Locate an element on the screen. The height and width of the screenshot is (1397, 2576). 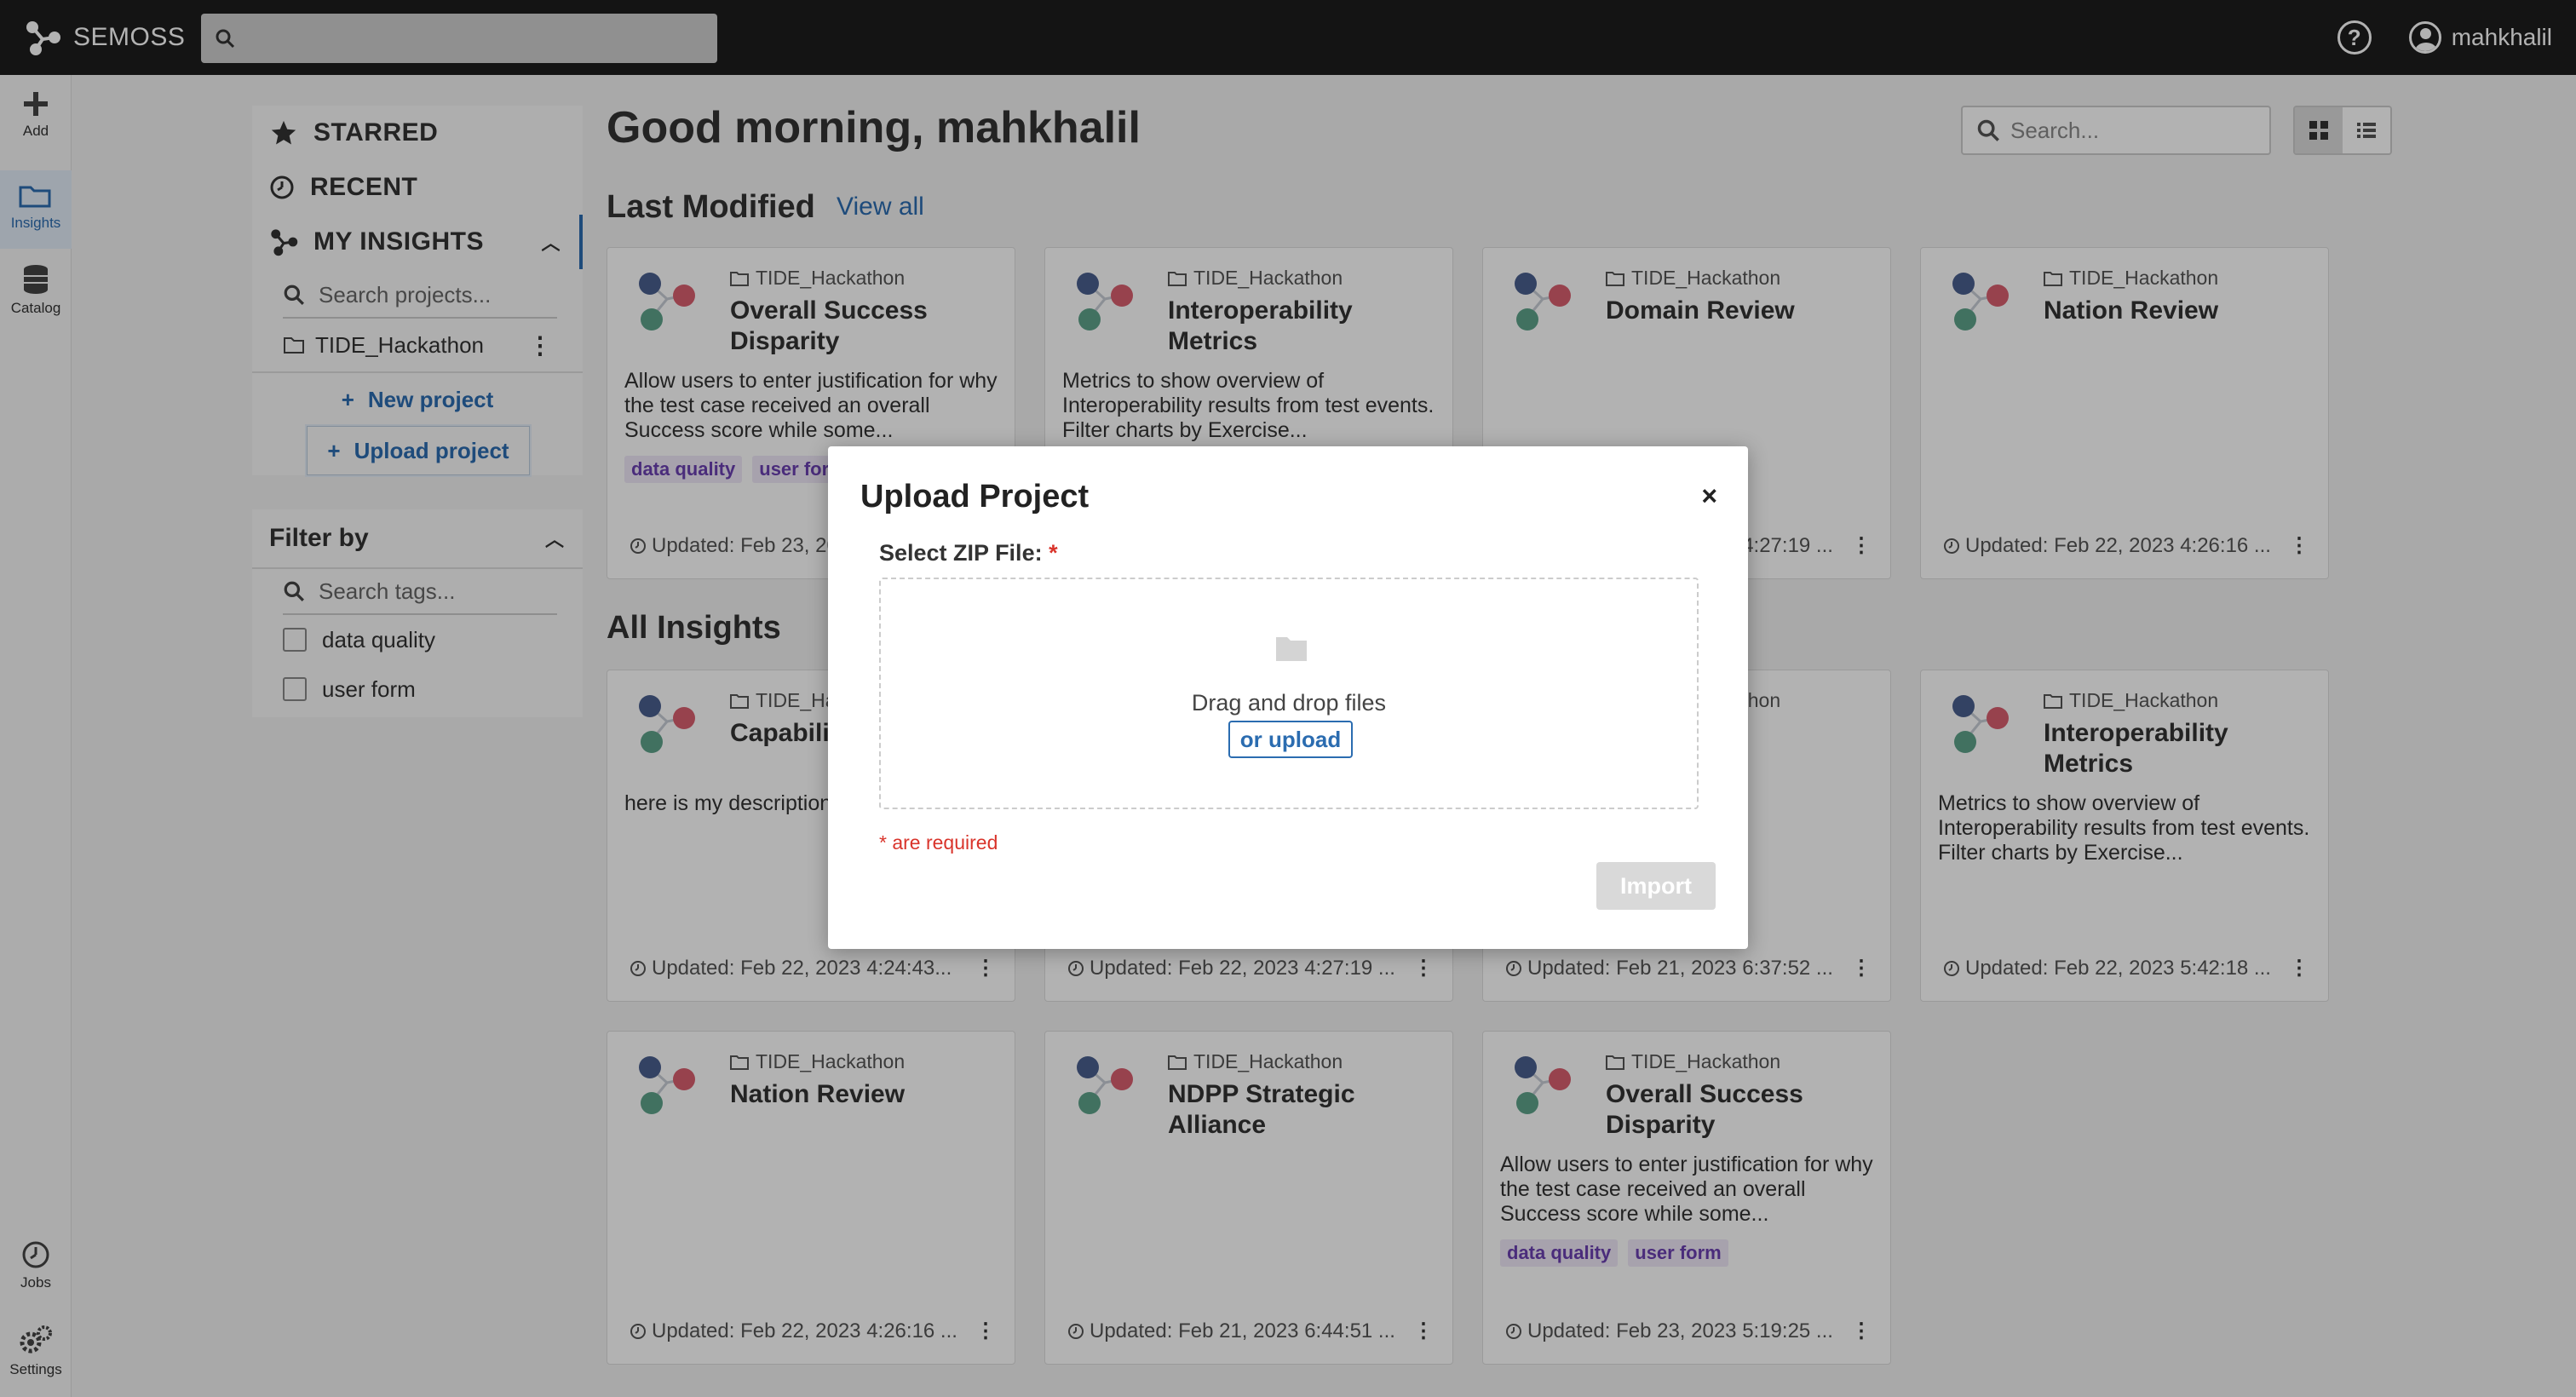
required-note: * are required is located at coordinates (939, 843).